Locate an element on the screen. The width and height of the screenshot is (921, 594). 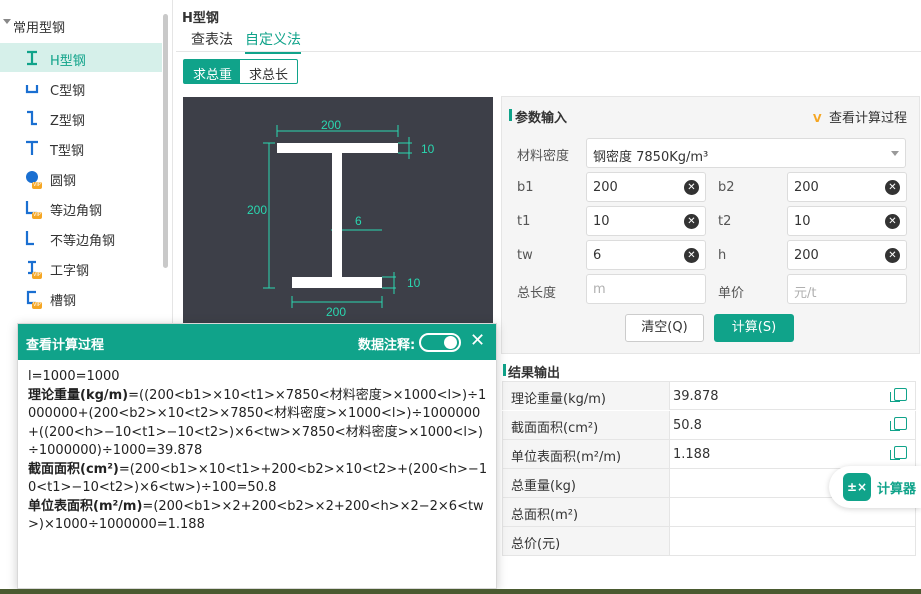
b2-label: b2 is located at coordinates (726, 187).